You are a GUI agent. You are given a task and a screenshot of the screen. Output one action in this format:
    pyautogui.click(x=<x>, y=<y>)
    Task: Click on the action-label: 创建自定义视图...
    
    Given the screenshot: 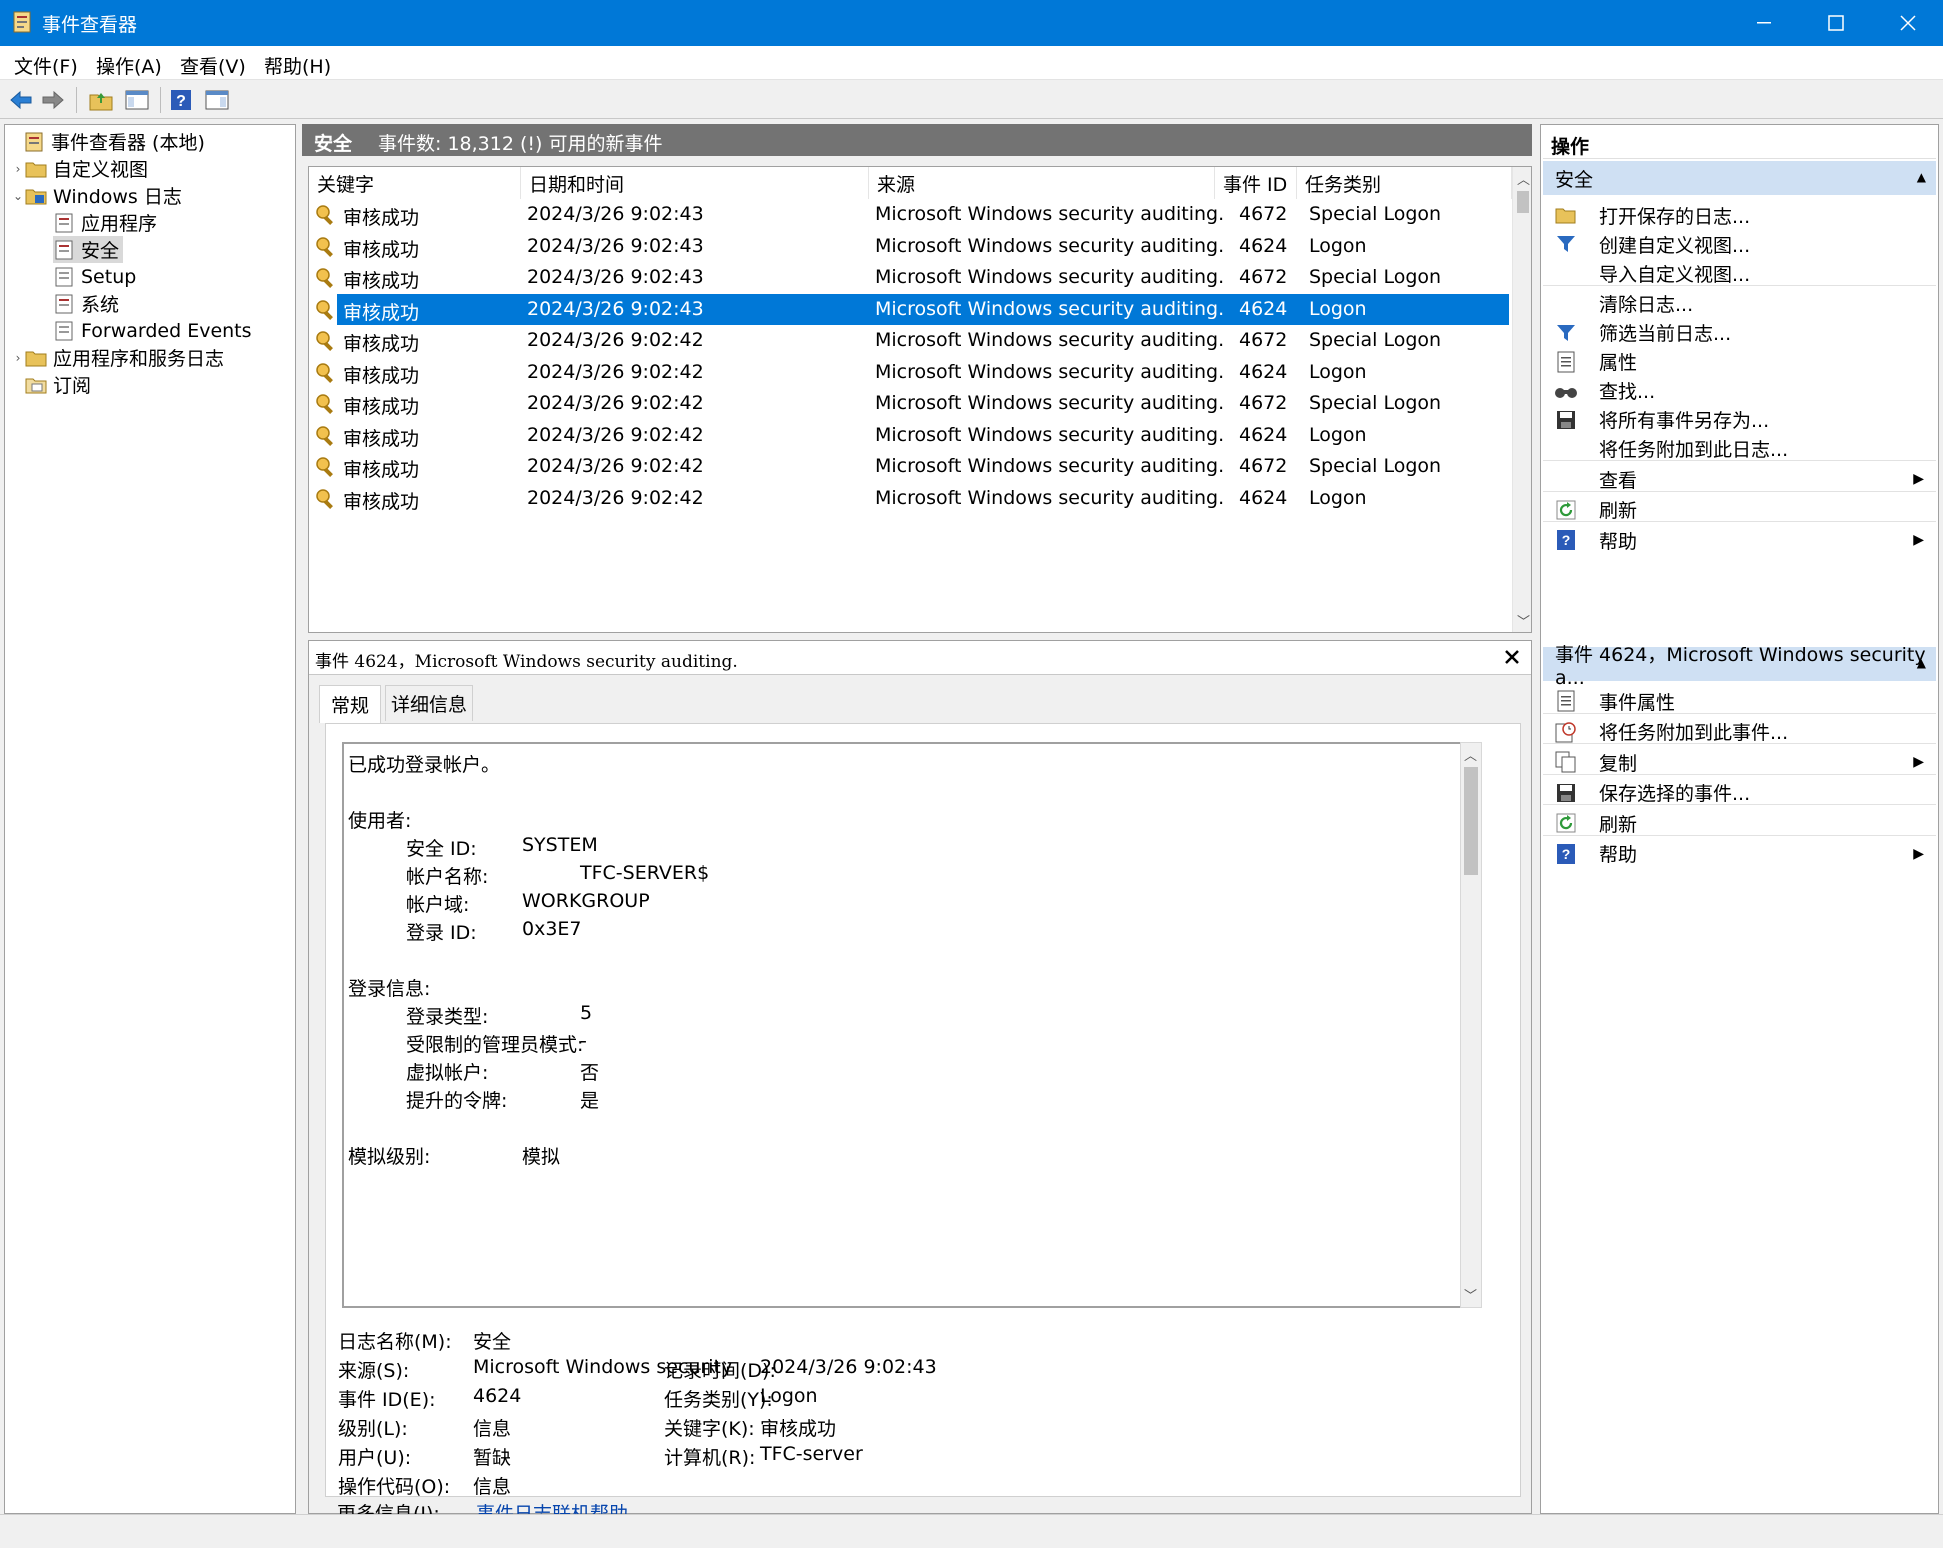 What is the action you would take?
    pyautogui.click(x=1675, y=245)
    